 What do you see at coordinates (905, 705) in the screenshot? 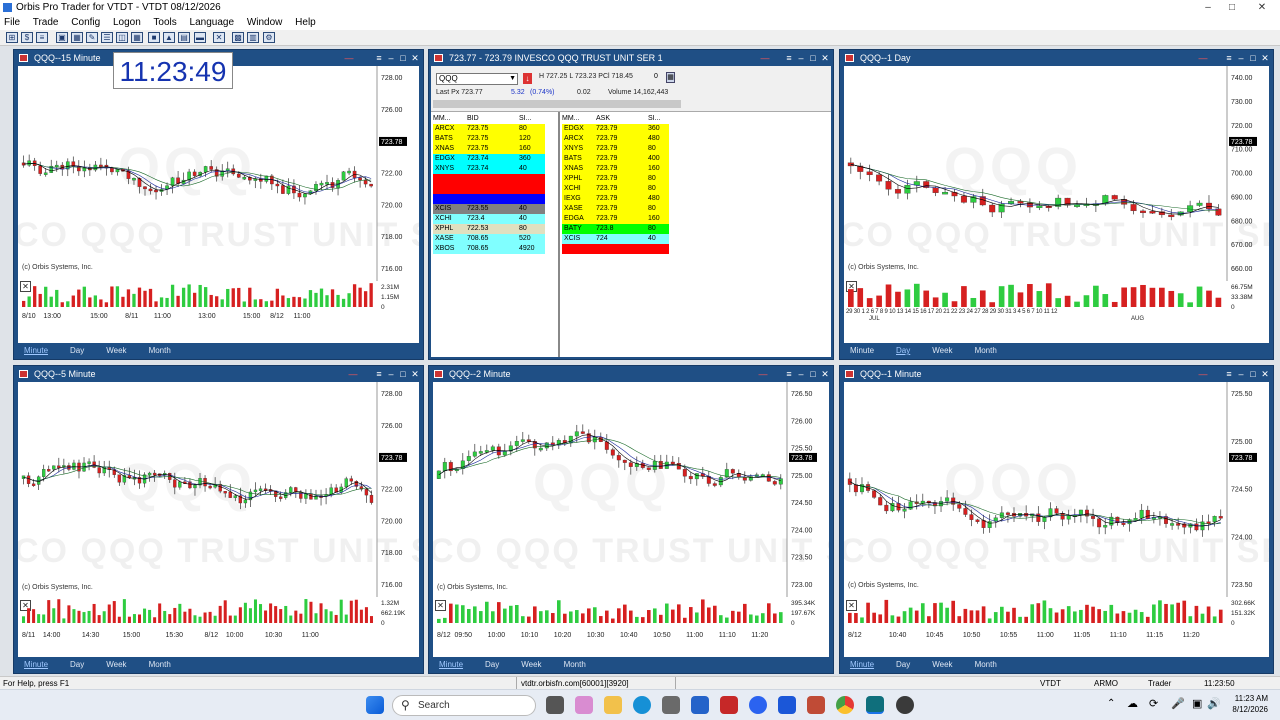
I see `openai-icon` at bounding box center [905, 705].